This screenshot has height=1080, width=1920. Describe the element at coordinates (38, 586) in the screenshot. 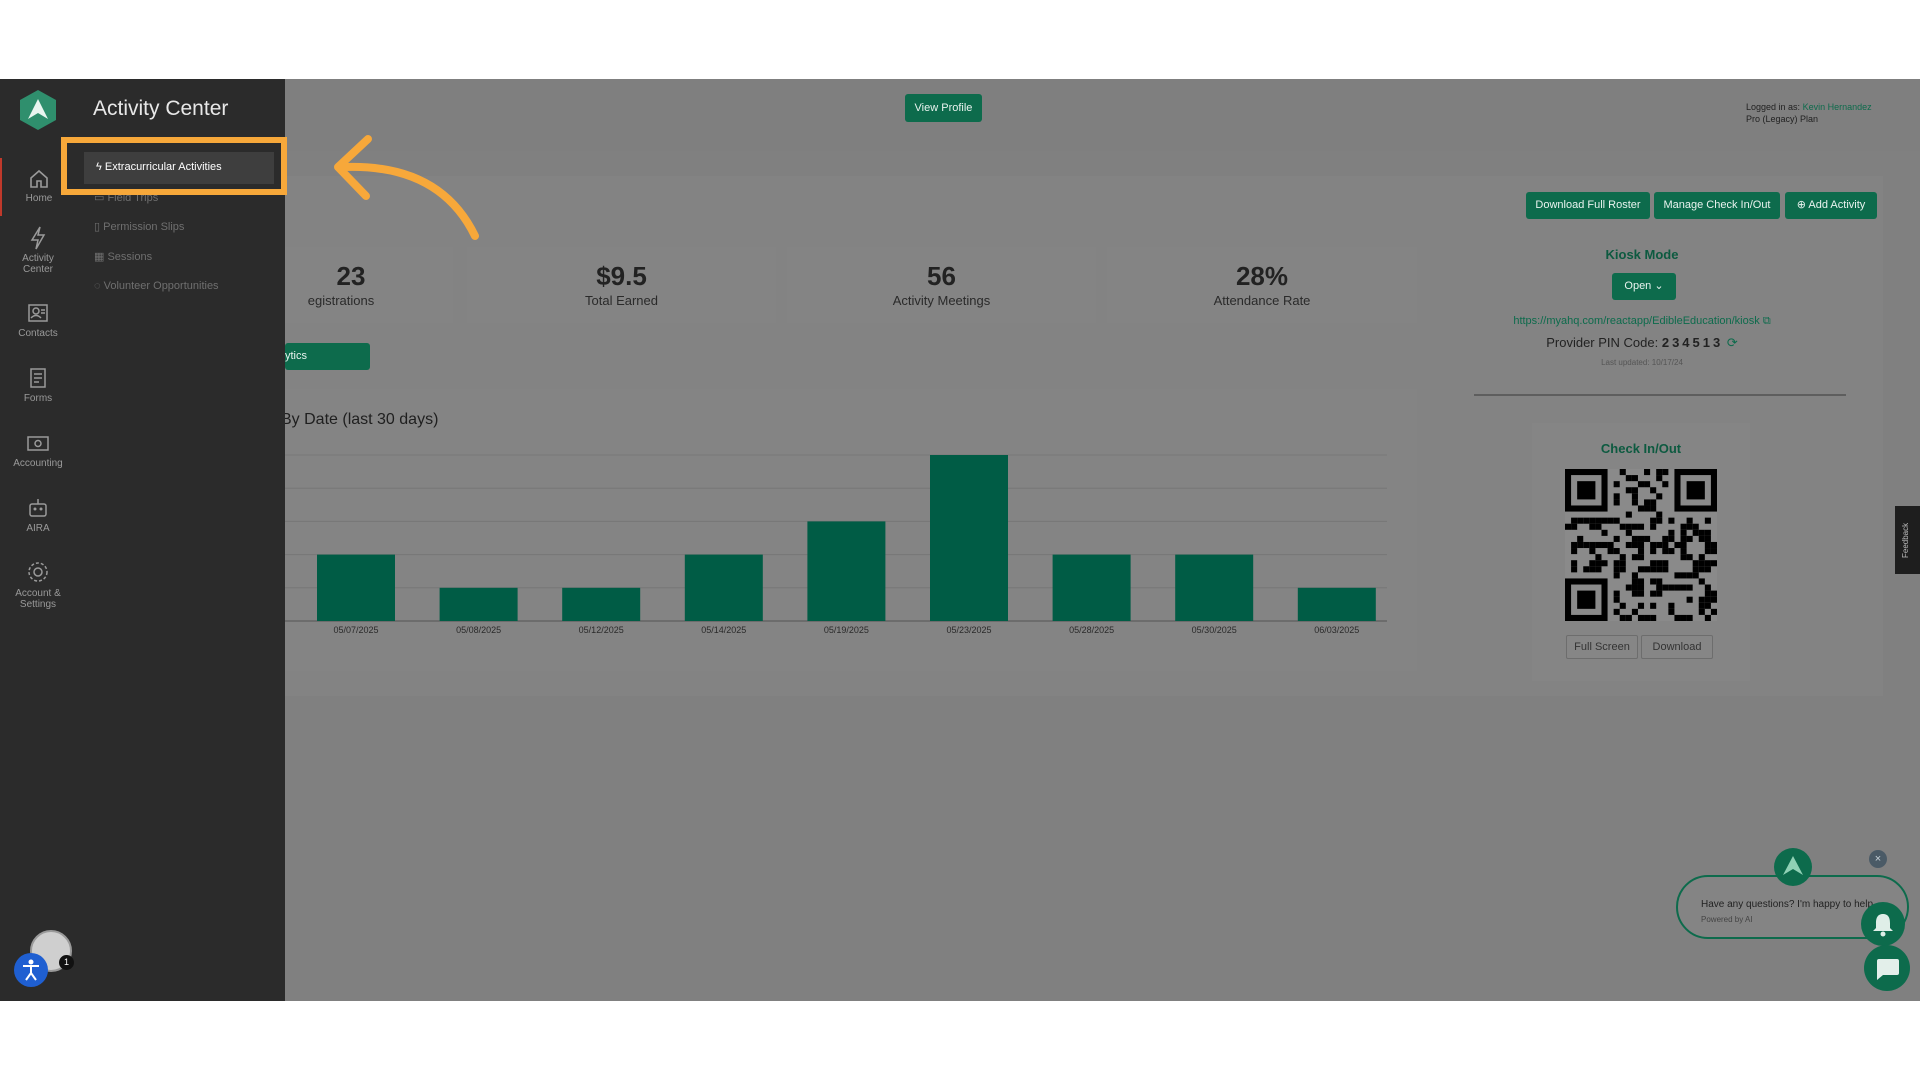

I see `rail-item-account-settings: Account & Settings` at that location.